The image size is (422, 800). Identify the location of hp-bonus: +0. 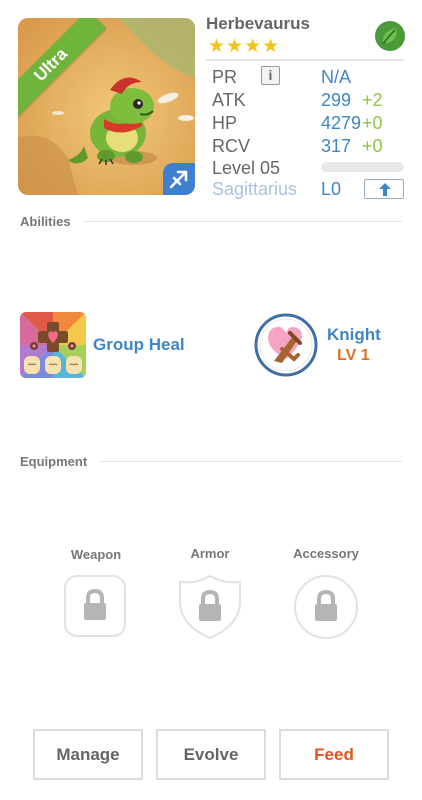
(372, 123).